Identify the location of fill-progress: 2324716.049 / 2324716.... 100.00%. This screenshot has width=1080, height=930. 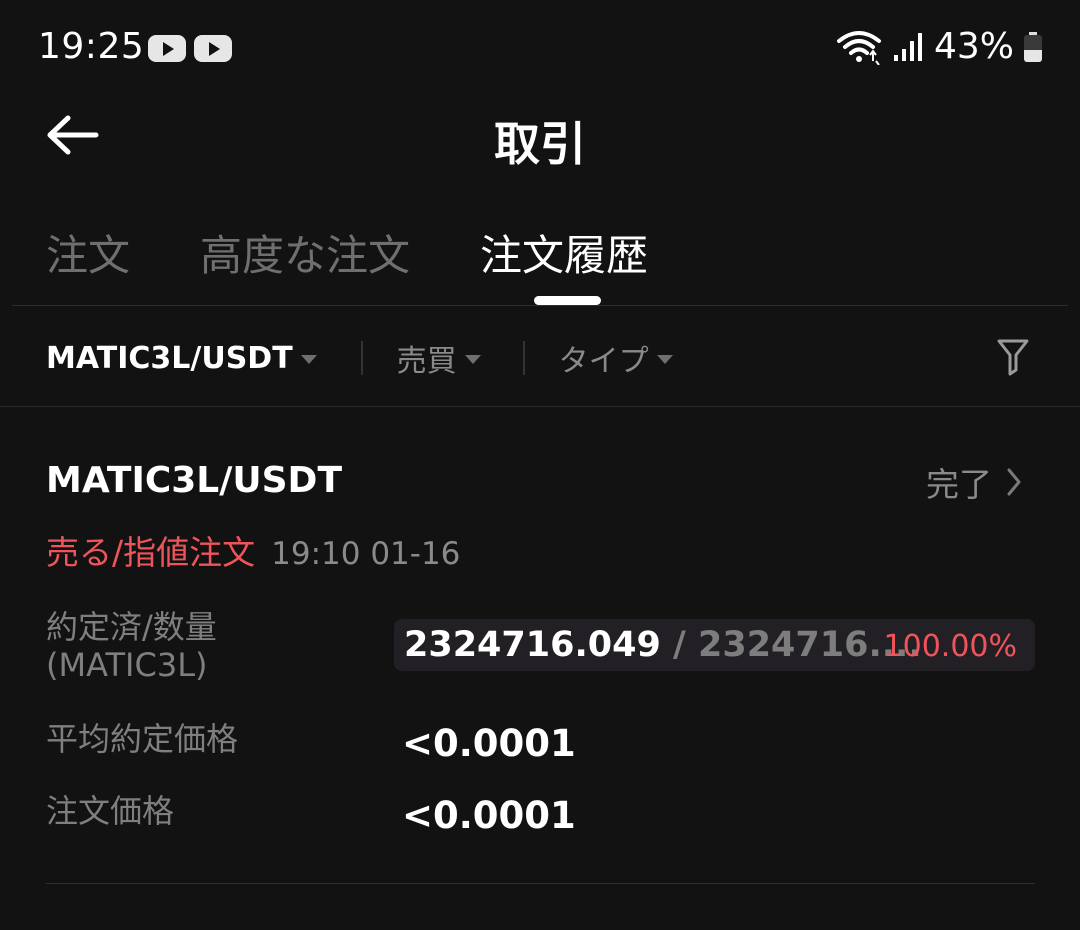
(714, 645).